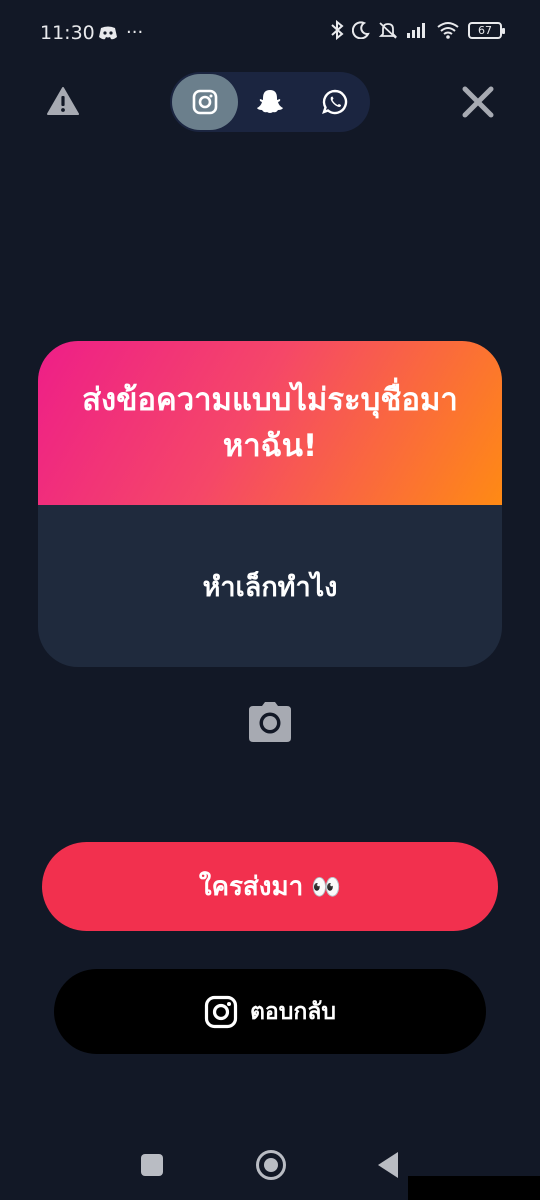  I want to click on tab-instagram, so click(205, 102).